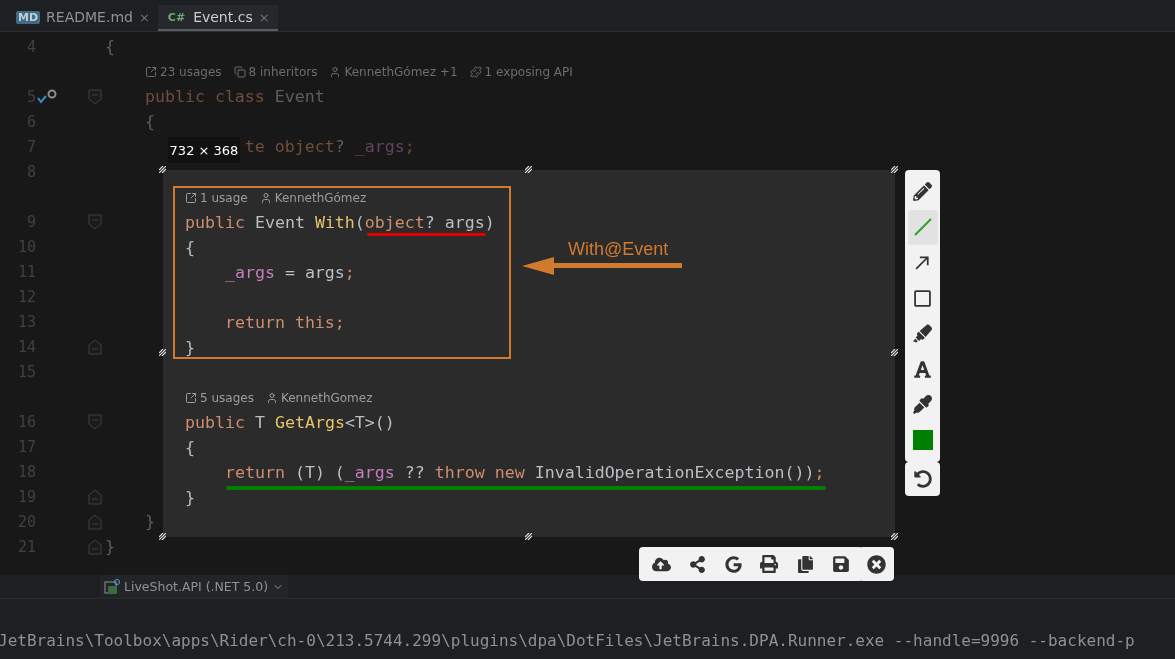  I want to click on copy-icon, so click(239, 71).